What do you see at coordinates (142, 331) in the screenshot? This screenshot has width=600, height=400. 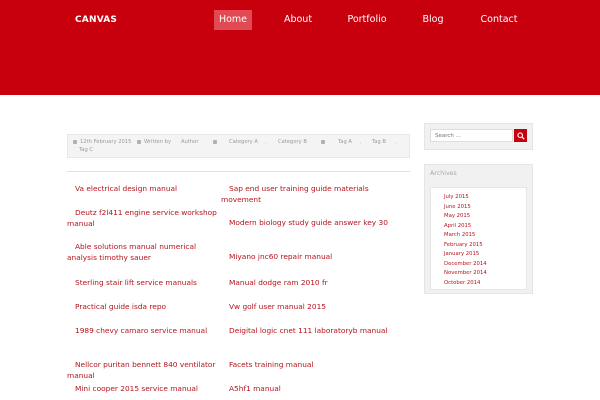 I see `list-link: 1989 chevy camaro service manual` at bounding box center [142, 331].